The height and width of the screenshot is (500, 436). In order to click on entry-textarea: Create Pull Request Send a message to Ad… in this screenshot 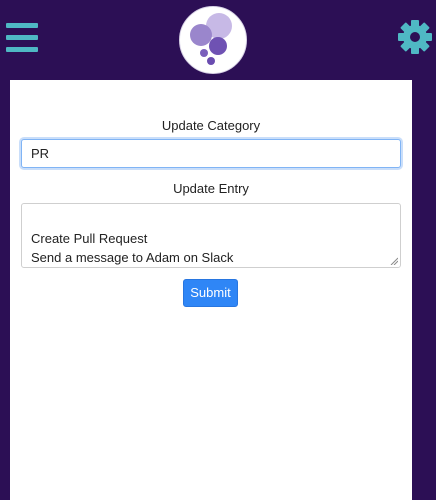, I will do `click(211, 235)`.